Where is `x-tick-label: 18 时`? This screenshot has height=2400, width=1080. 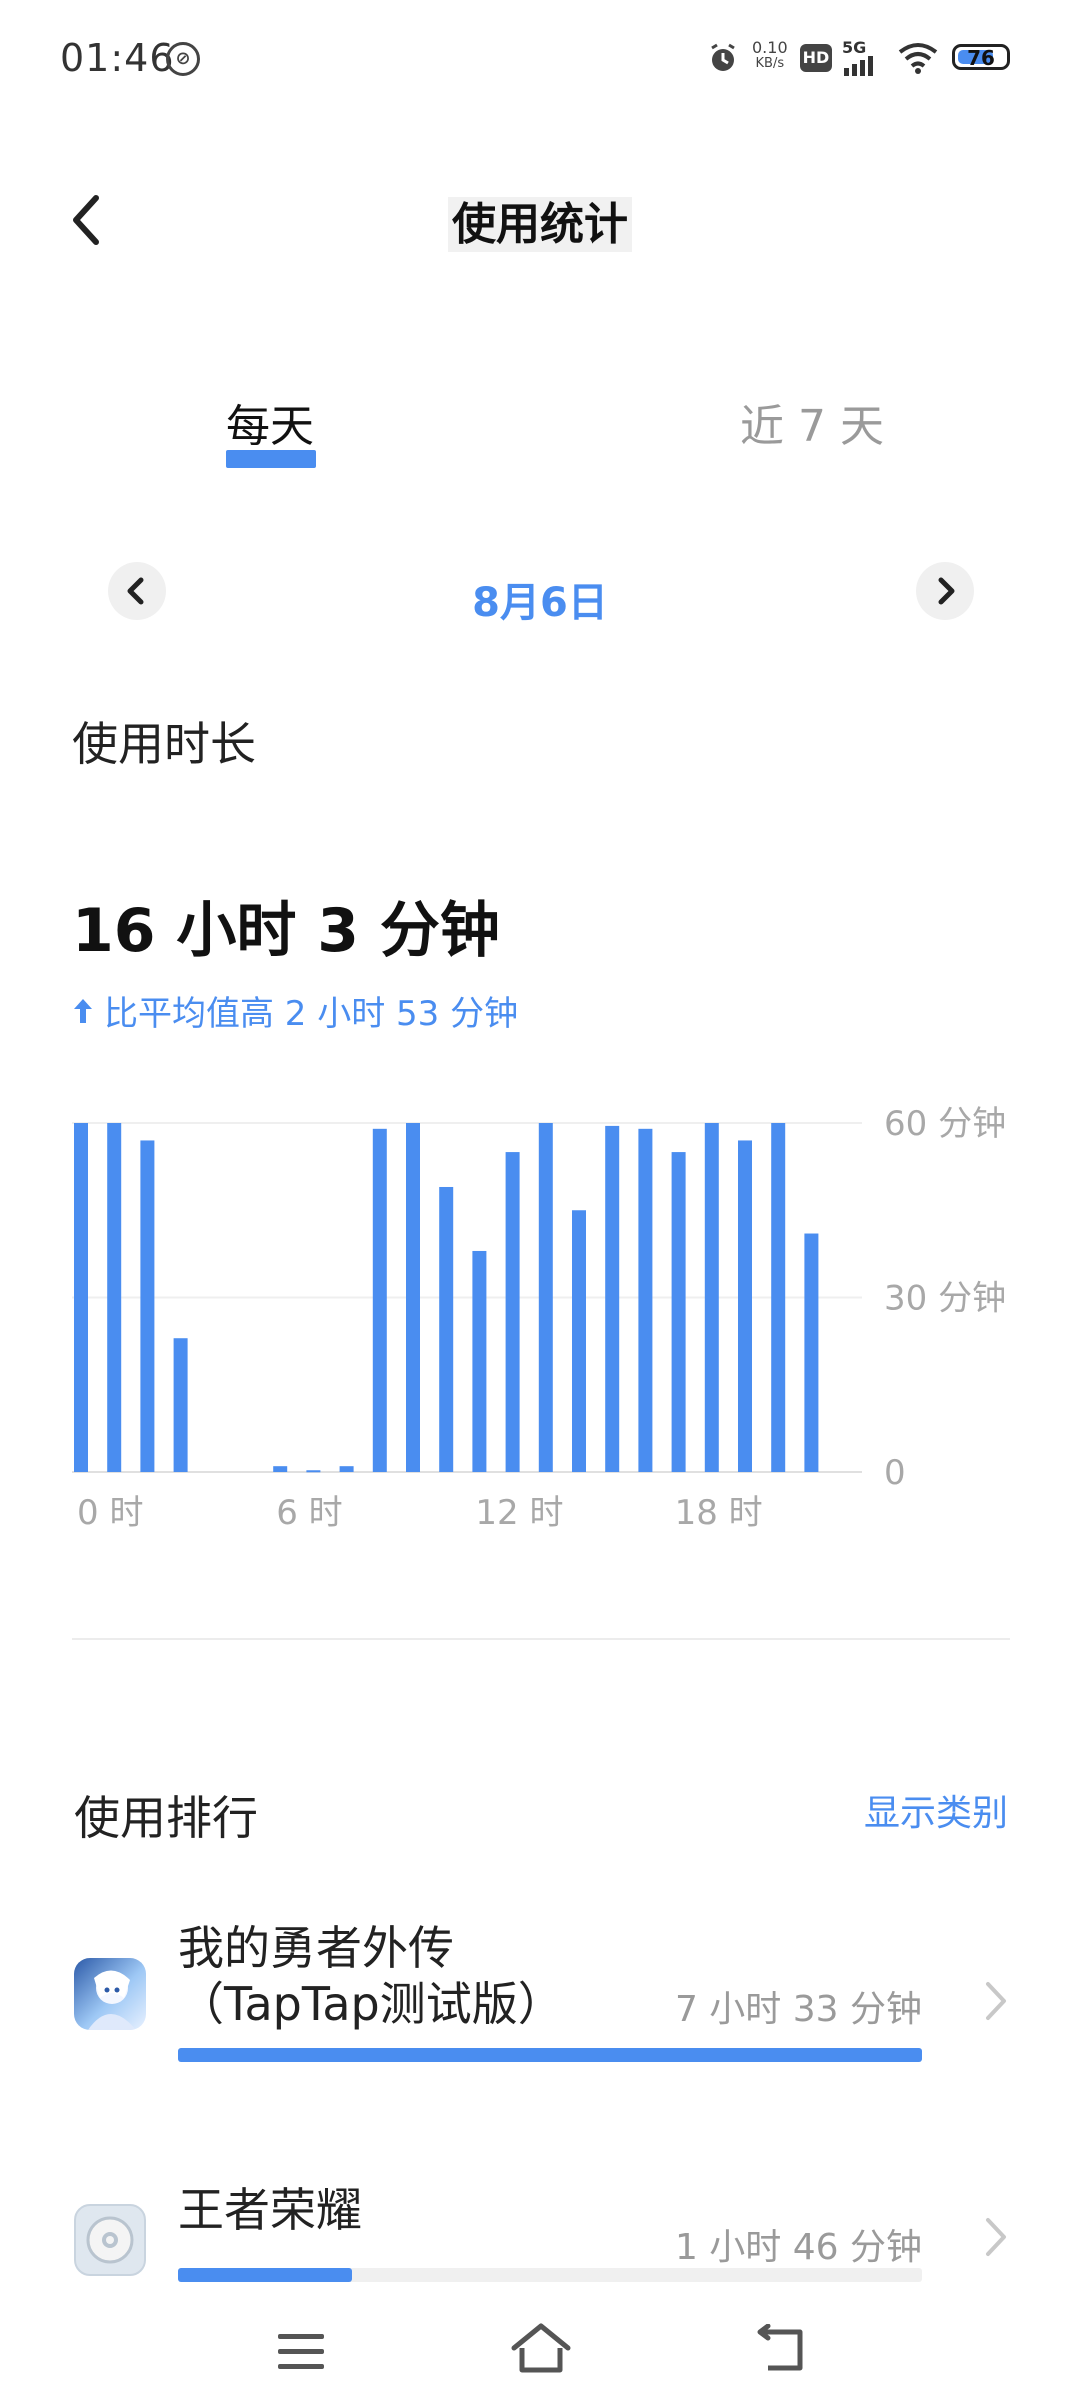 x-tick-label: 18 时 is located at coordinates (719, 1513).